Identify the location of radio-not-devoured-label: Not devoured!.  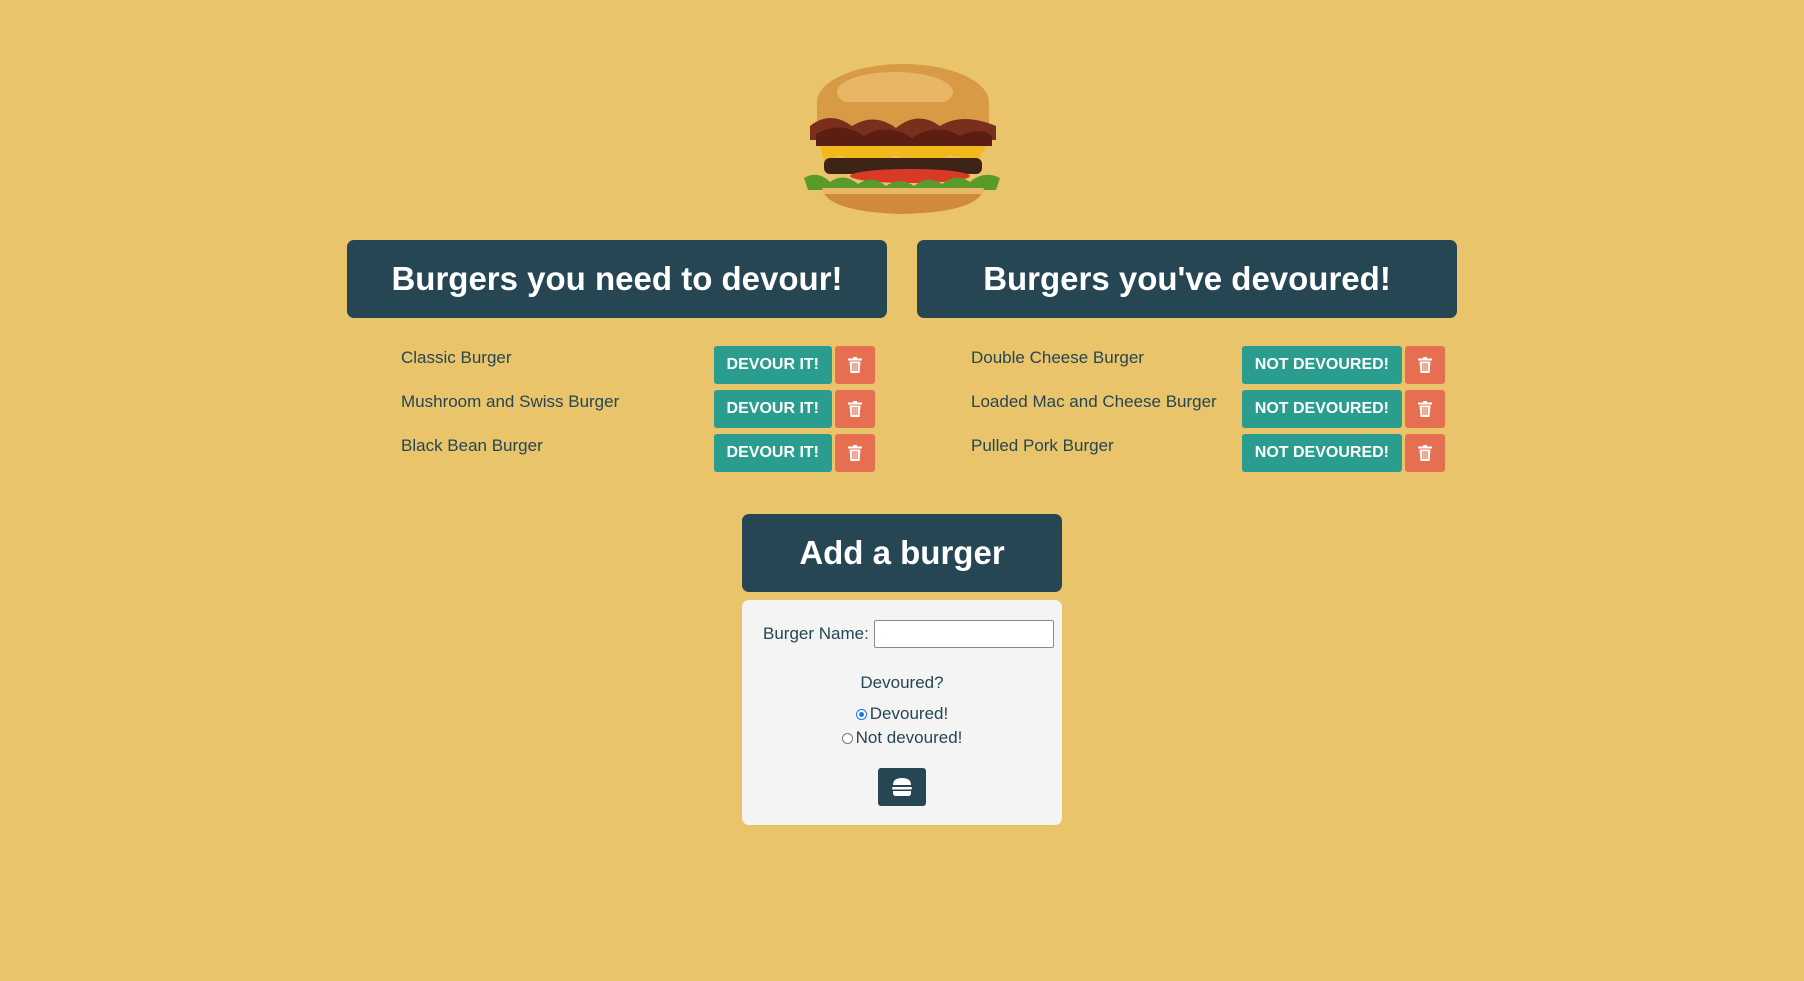
(909, 737).